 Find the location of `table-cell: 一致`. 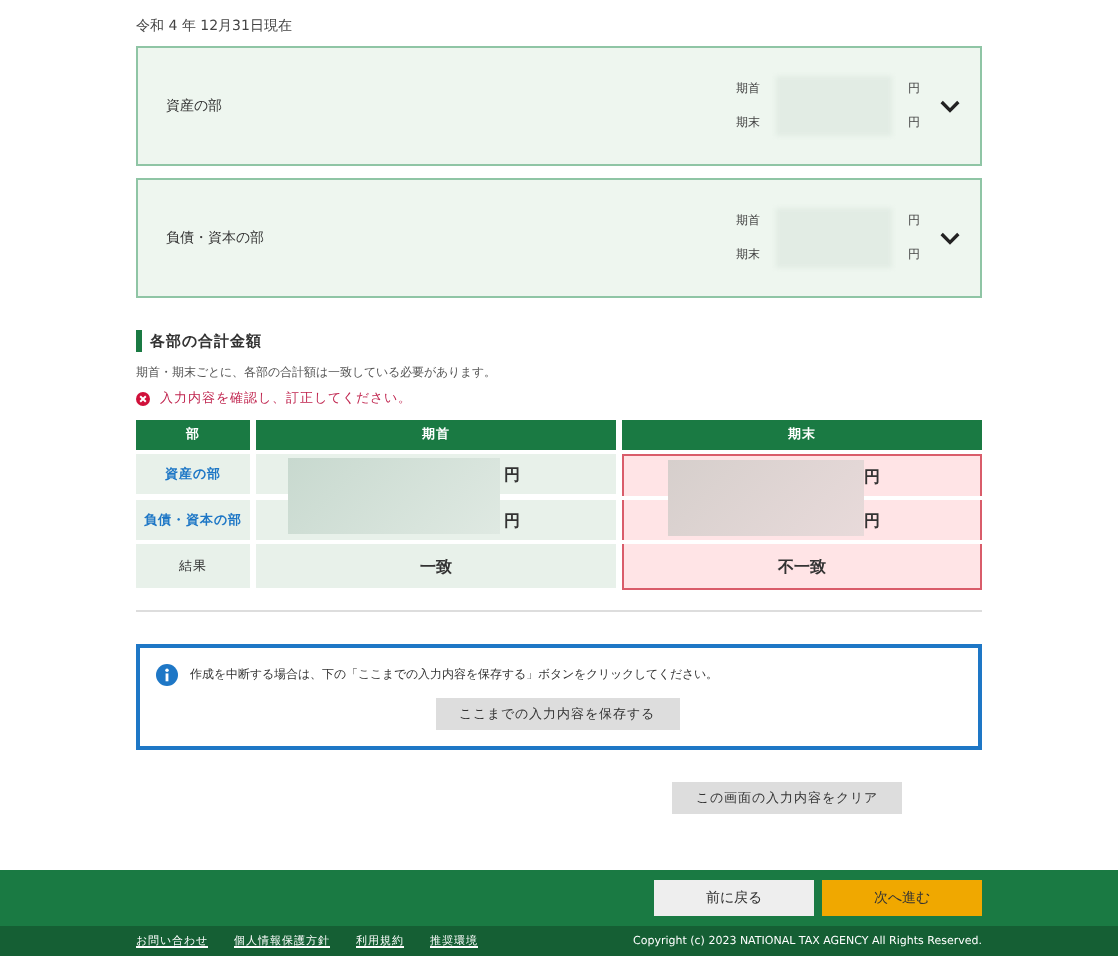

table-cell: 一致 is located at coordinates (436, 566).